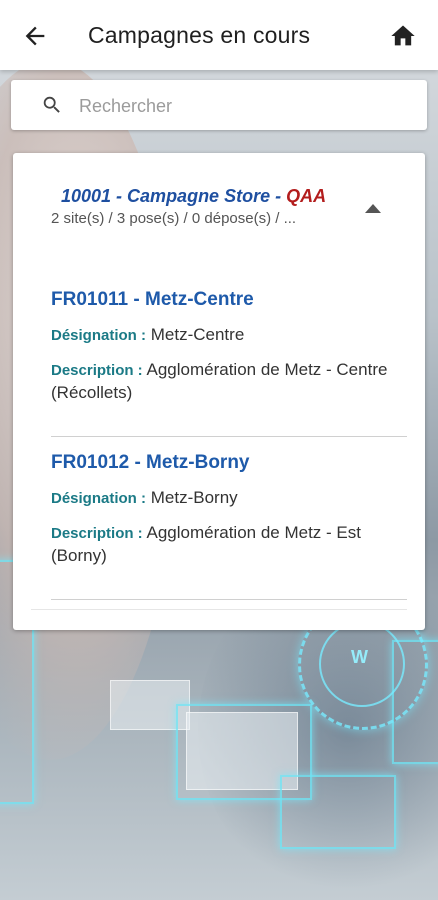  Describe the element at coordinates (373, 208) in the screenshot. I see `chevron-up-icon` at that location.